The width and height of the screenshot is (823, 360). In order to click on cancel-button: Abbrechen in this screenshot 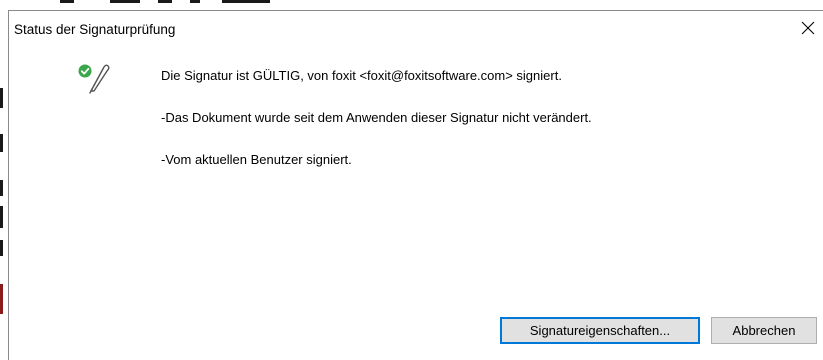, I will do `click(764, 330)`.